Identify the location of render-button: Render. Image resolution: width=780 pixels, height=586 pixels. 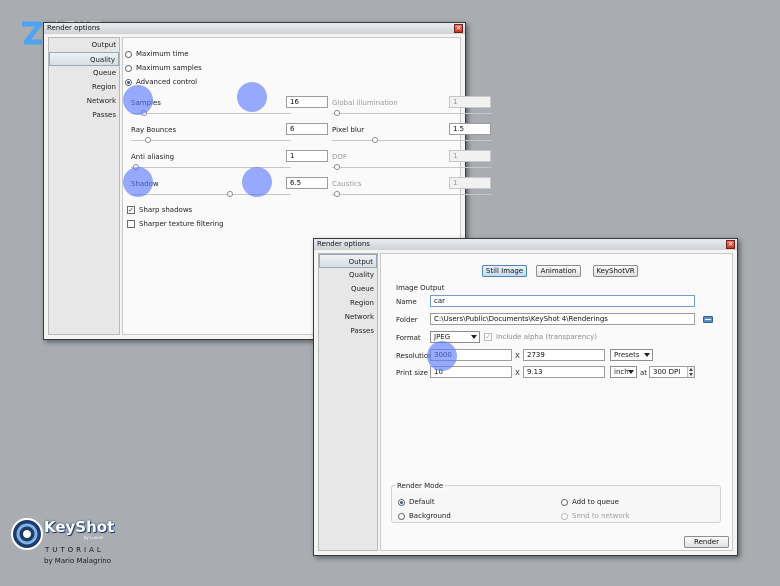
(706, 542).